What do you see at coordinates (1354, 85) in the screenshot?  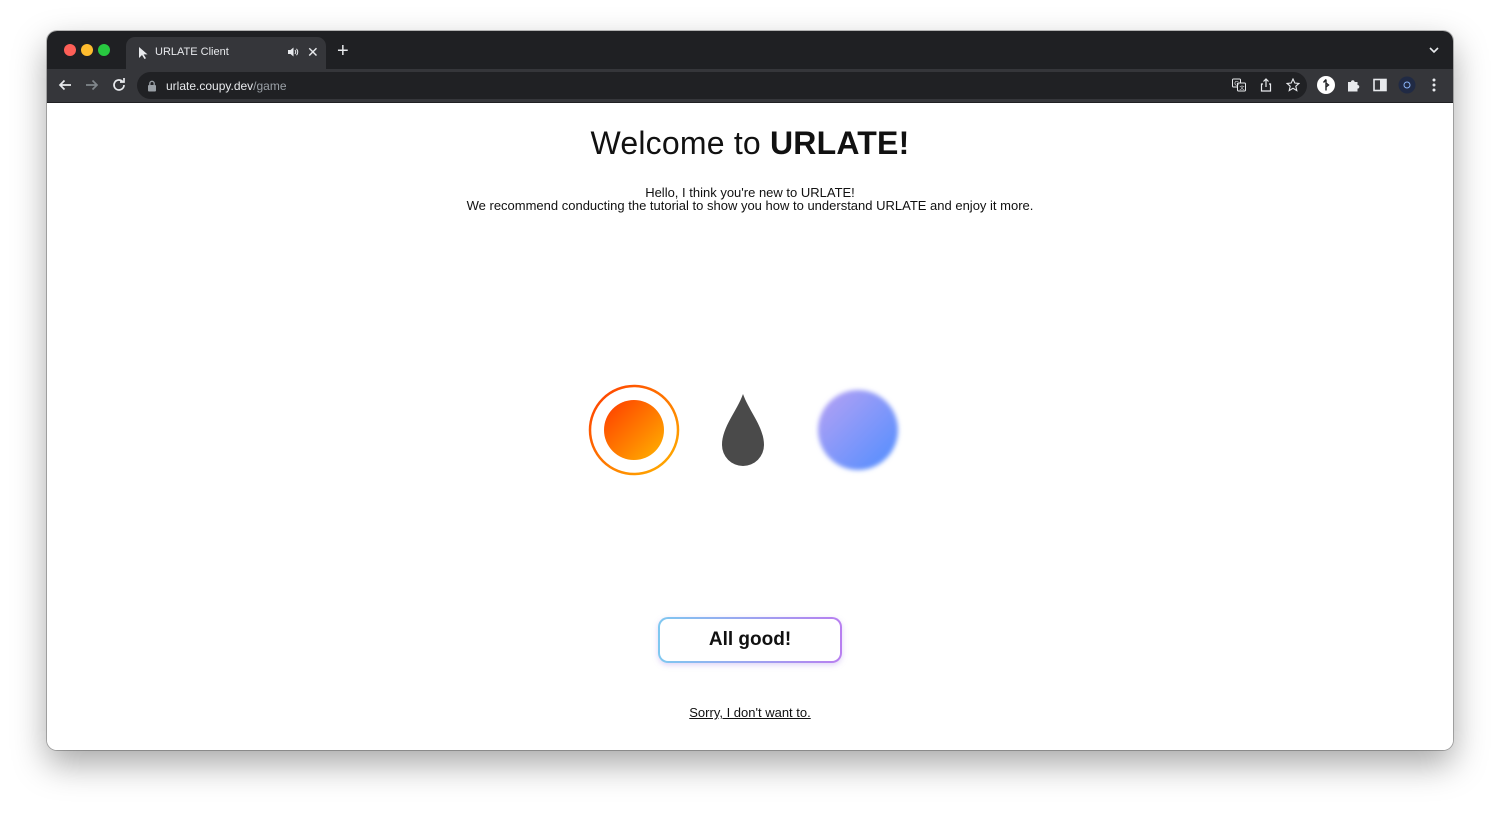 I see `puzzle-icon` at bounding box center [1354, 85].